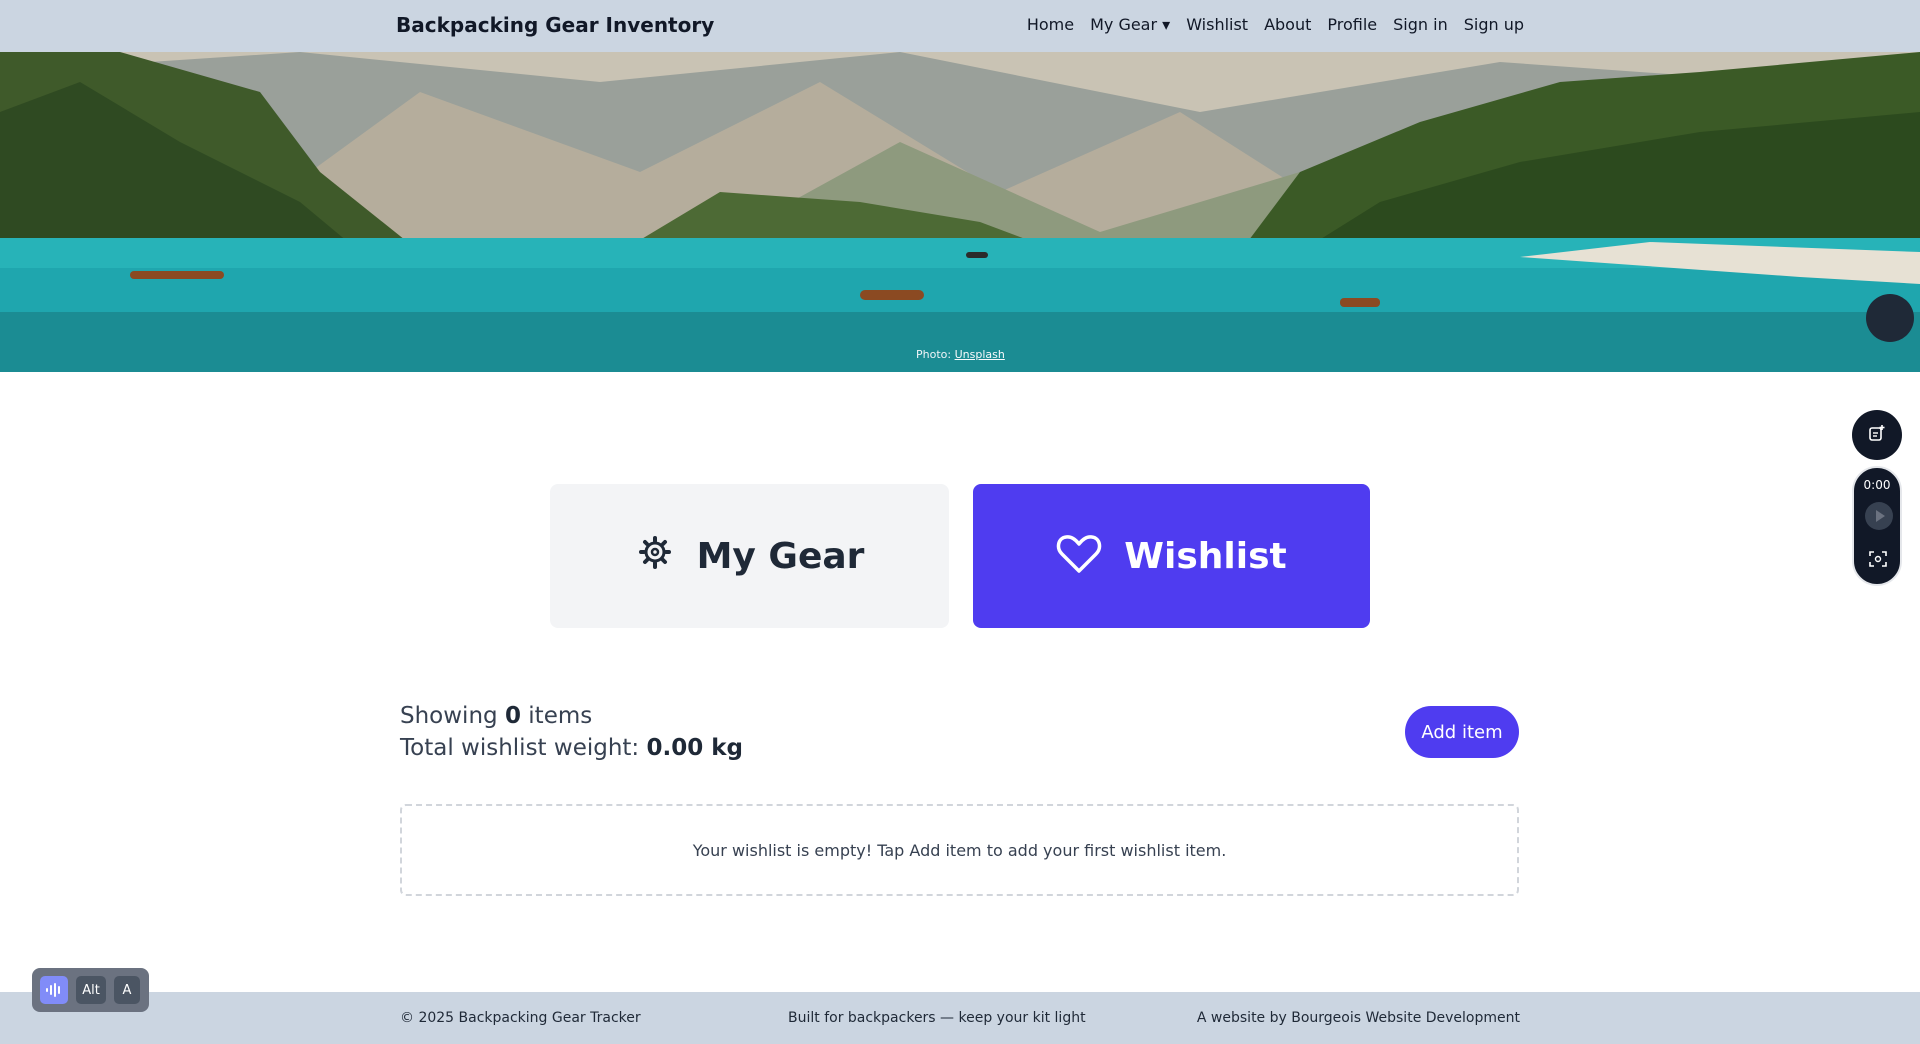  What do you see at coordinates (1420, 24) in the screenshot?
I see `nav-sign-in: Sign in` at bounding box center [1420, 24].